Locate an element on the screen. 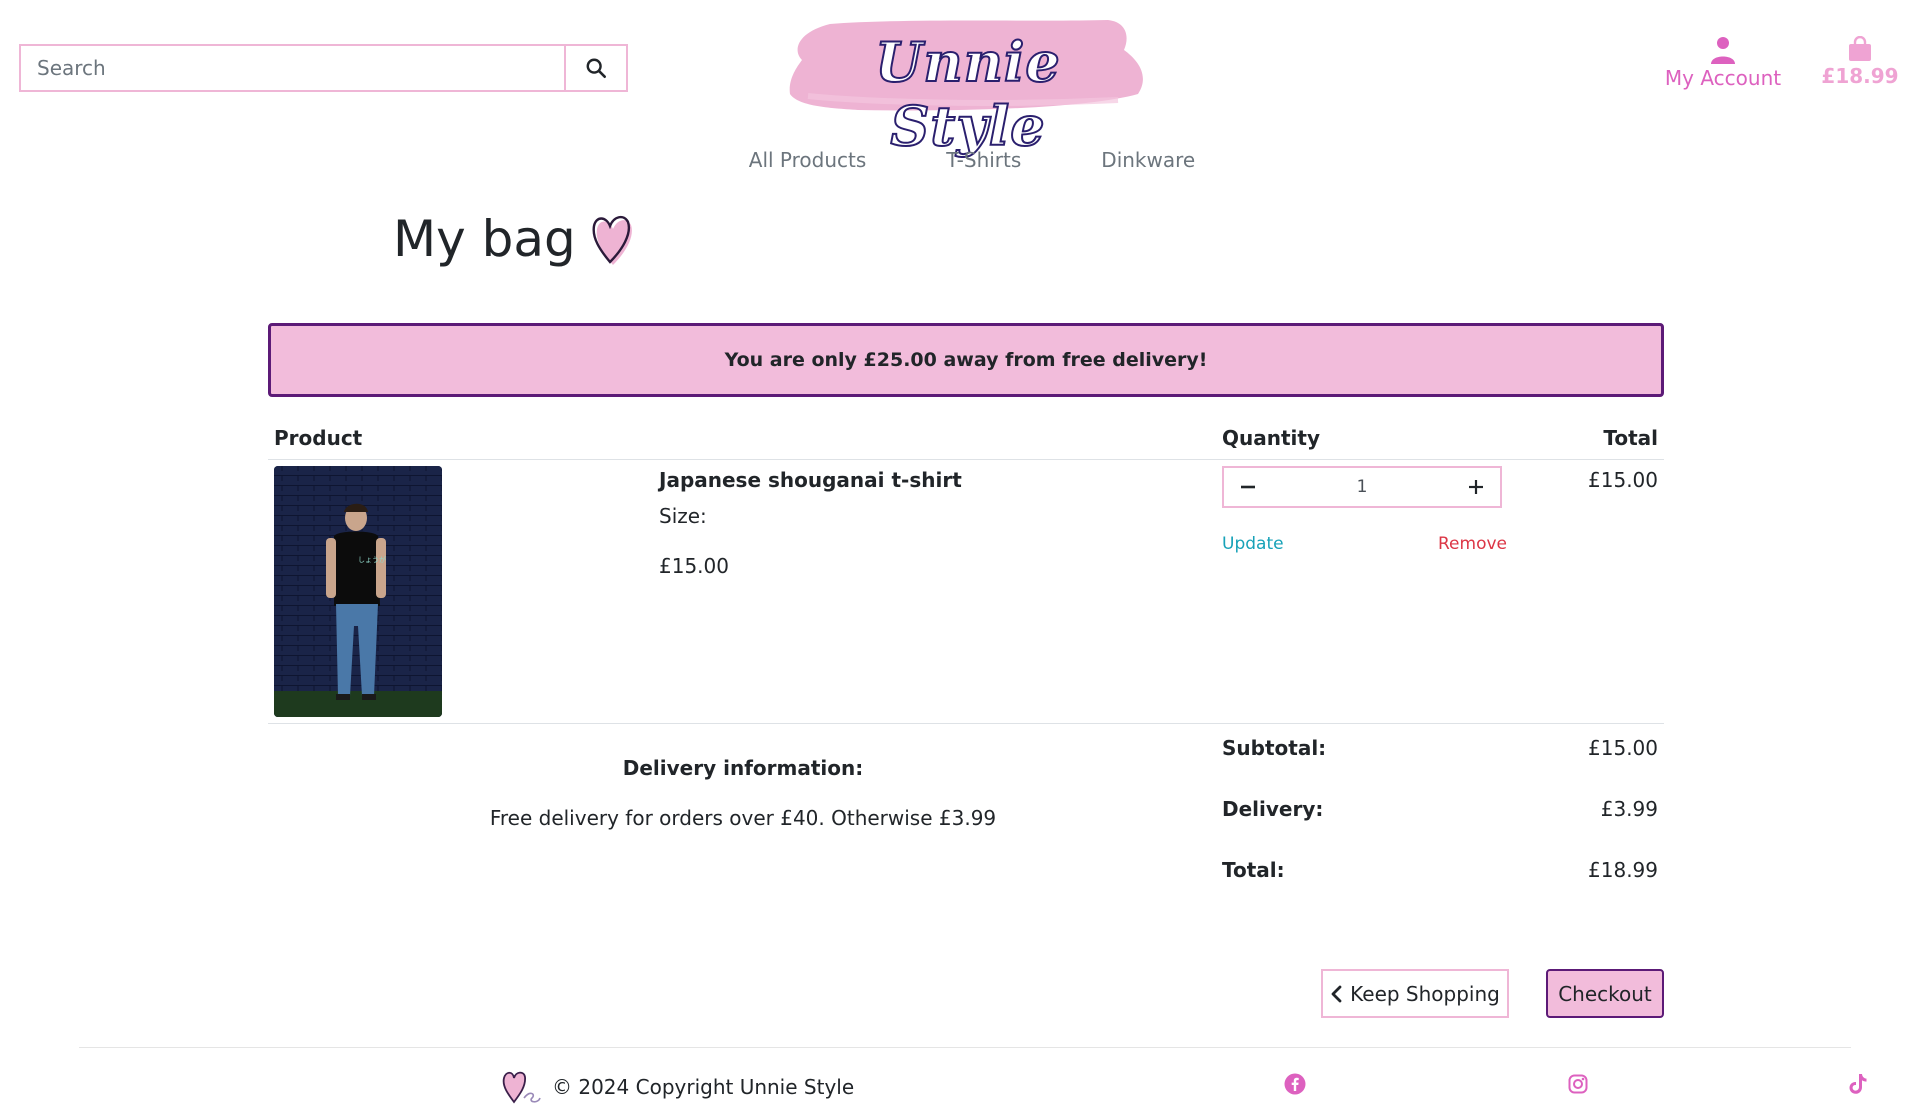 This screenshot has height=1109, width=1920. instagram-link is located at coordinates (1578, 1084).